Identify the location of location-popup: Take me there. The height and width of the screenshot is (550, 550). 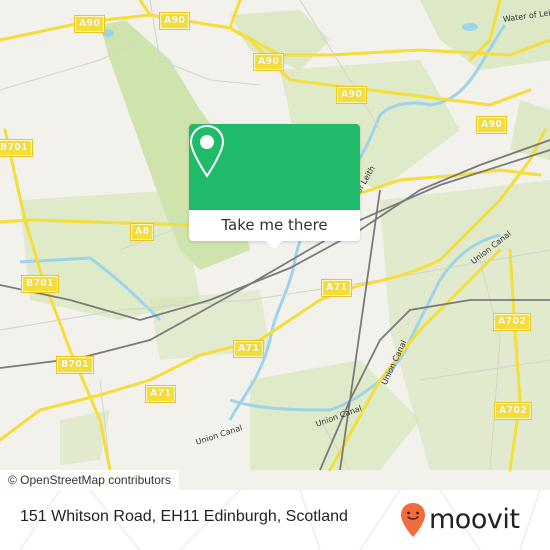
(274, 186).